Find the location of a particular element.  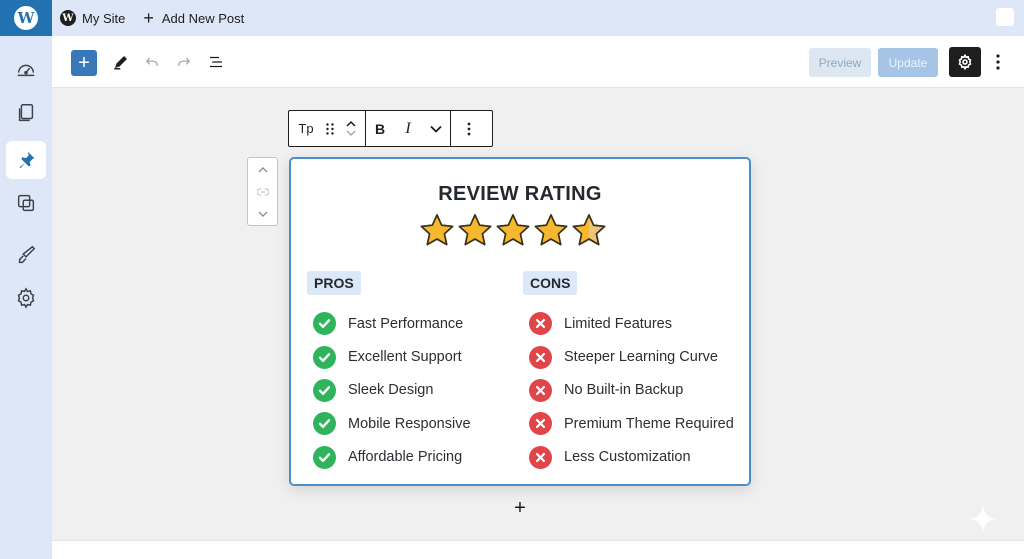

list-item: Fast Performance is located at coordinates (389, 323).